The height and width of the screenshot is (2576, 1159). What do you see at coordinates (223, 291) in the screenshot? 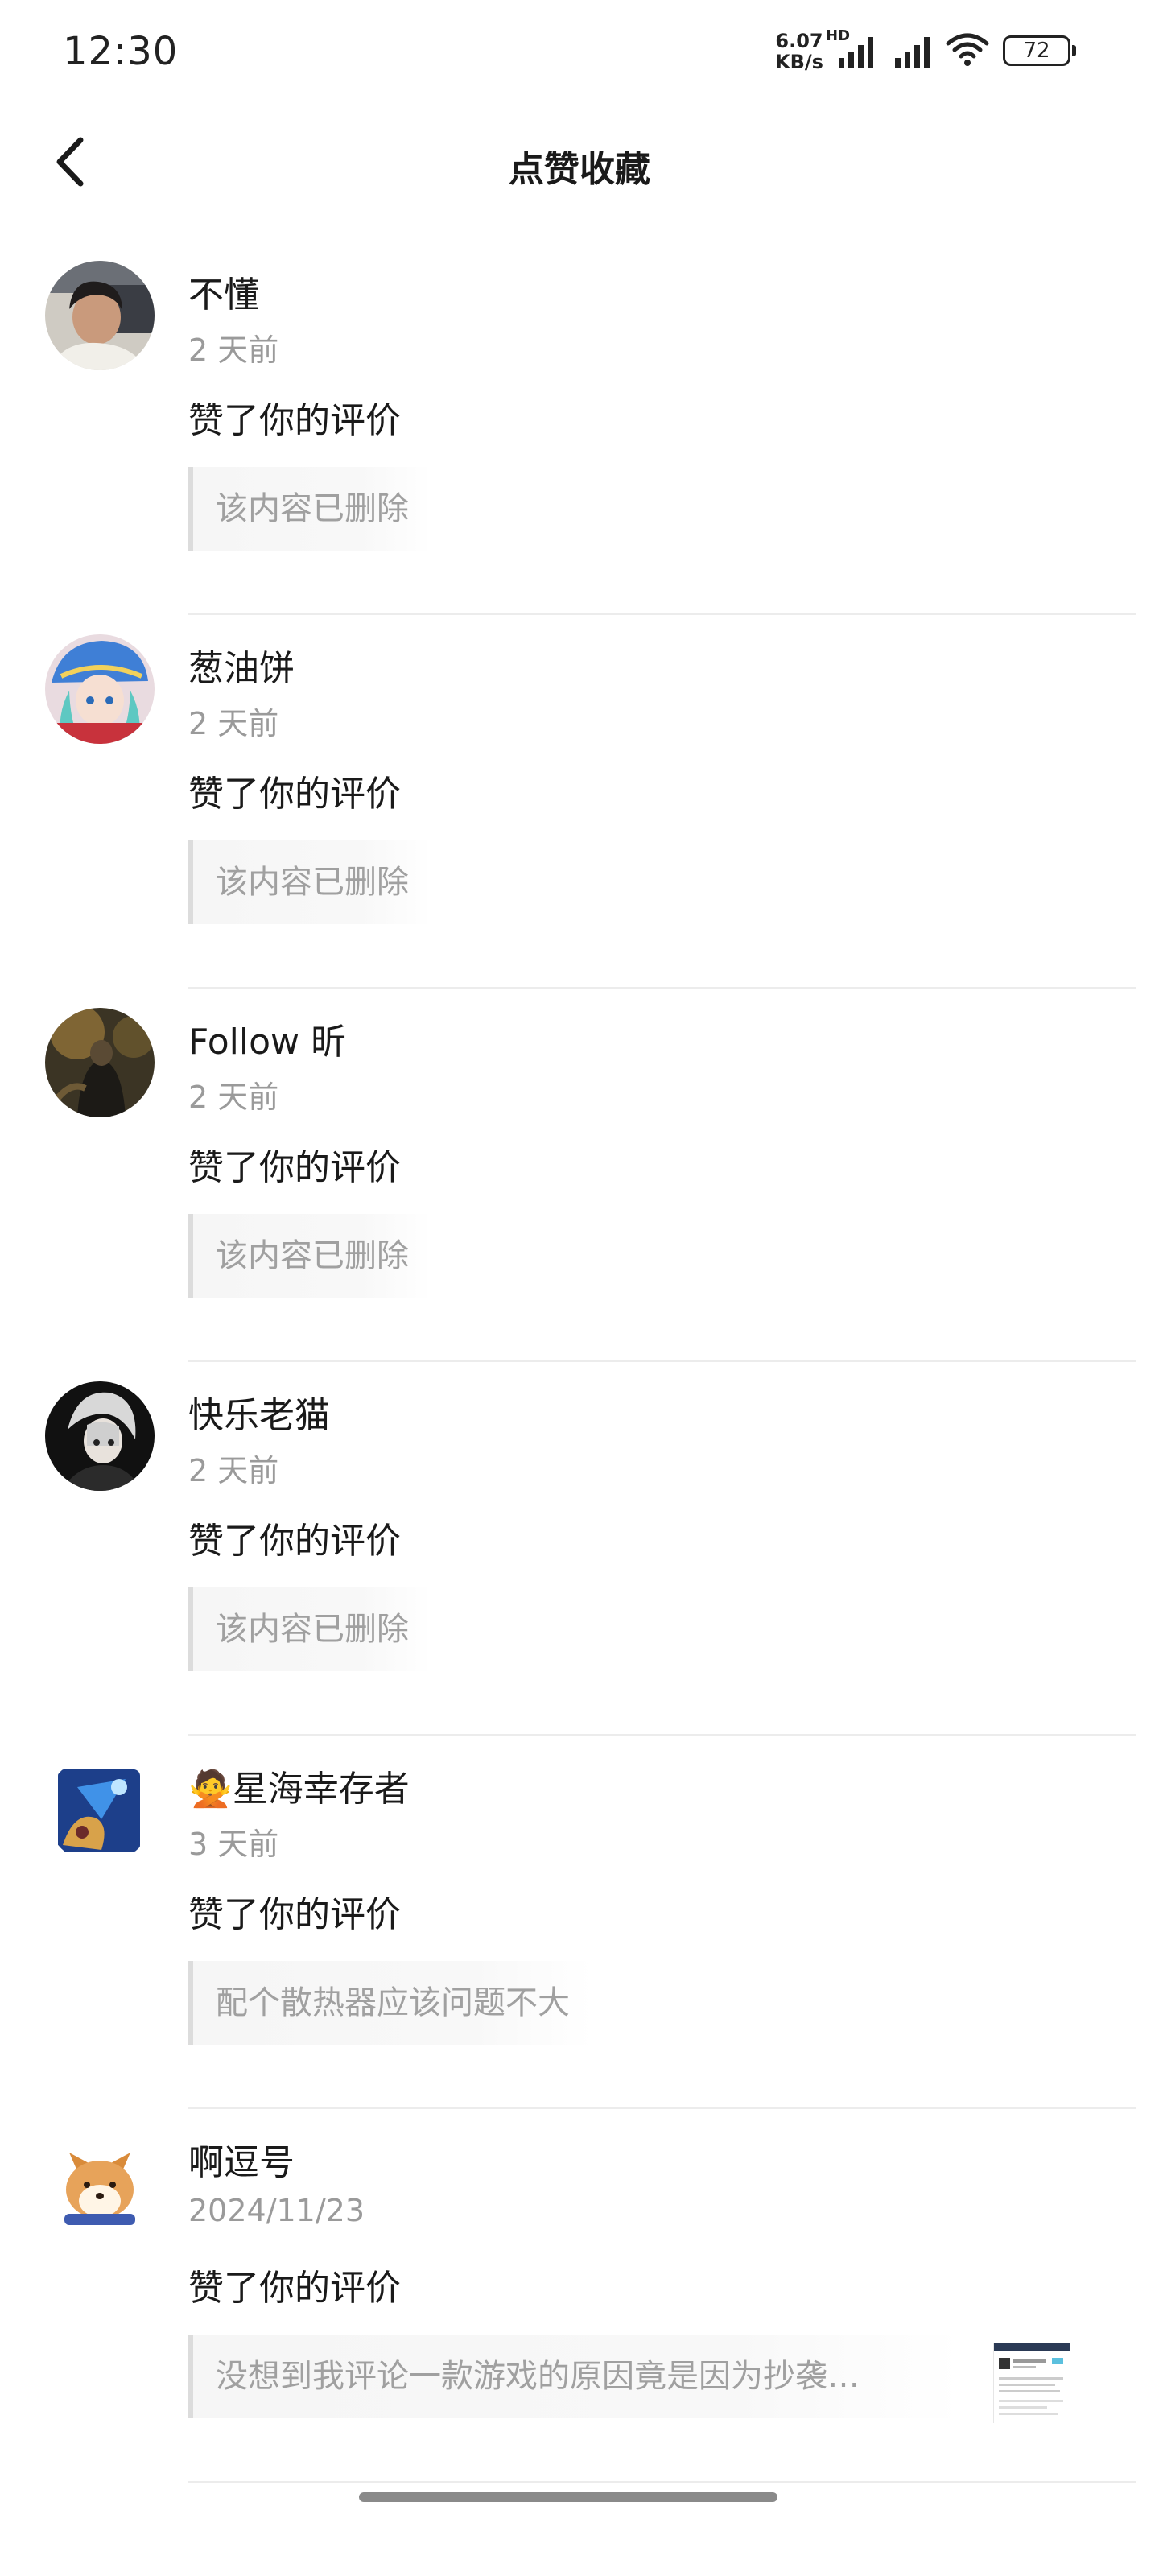
I see `username: 不懂` at bounding box center [223, 291].